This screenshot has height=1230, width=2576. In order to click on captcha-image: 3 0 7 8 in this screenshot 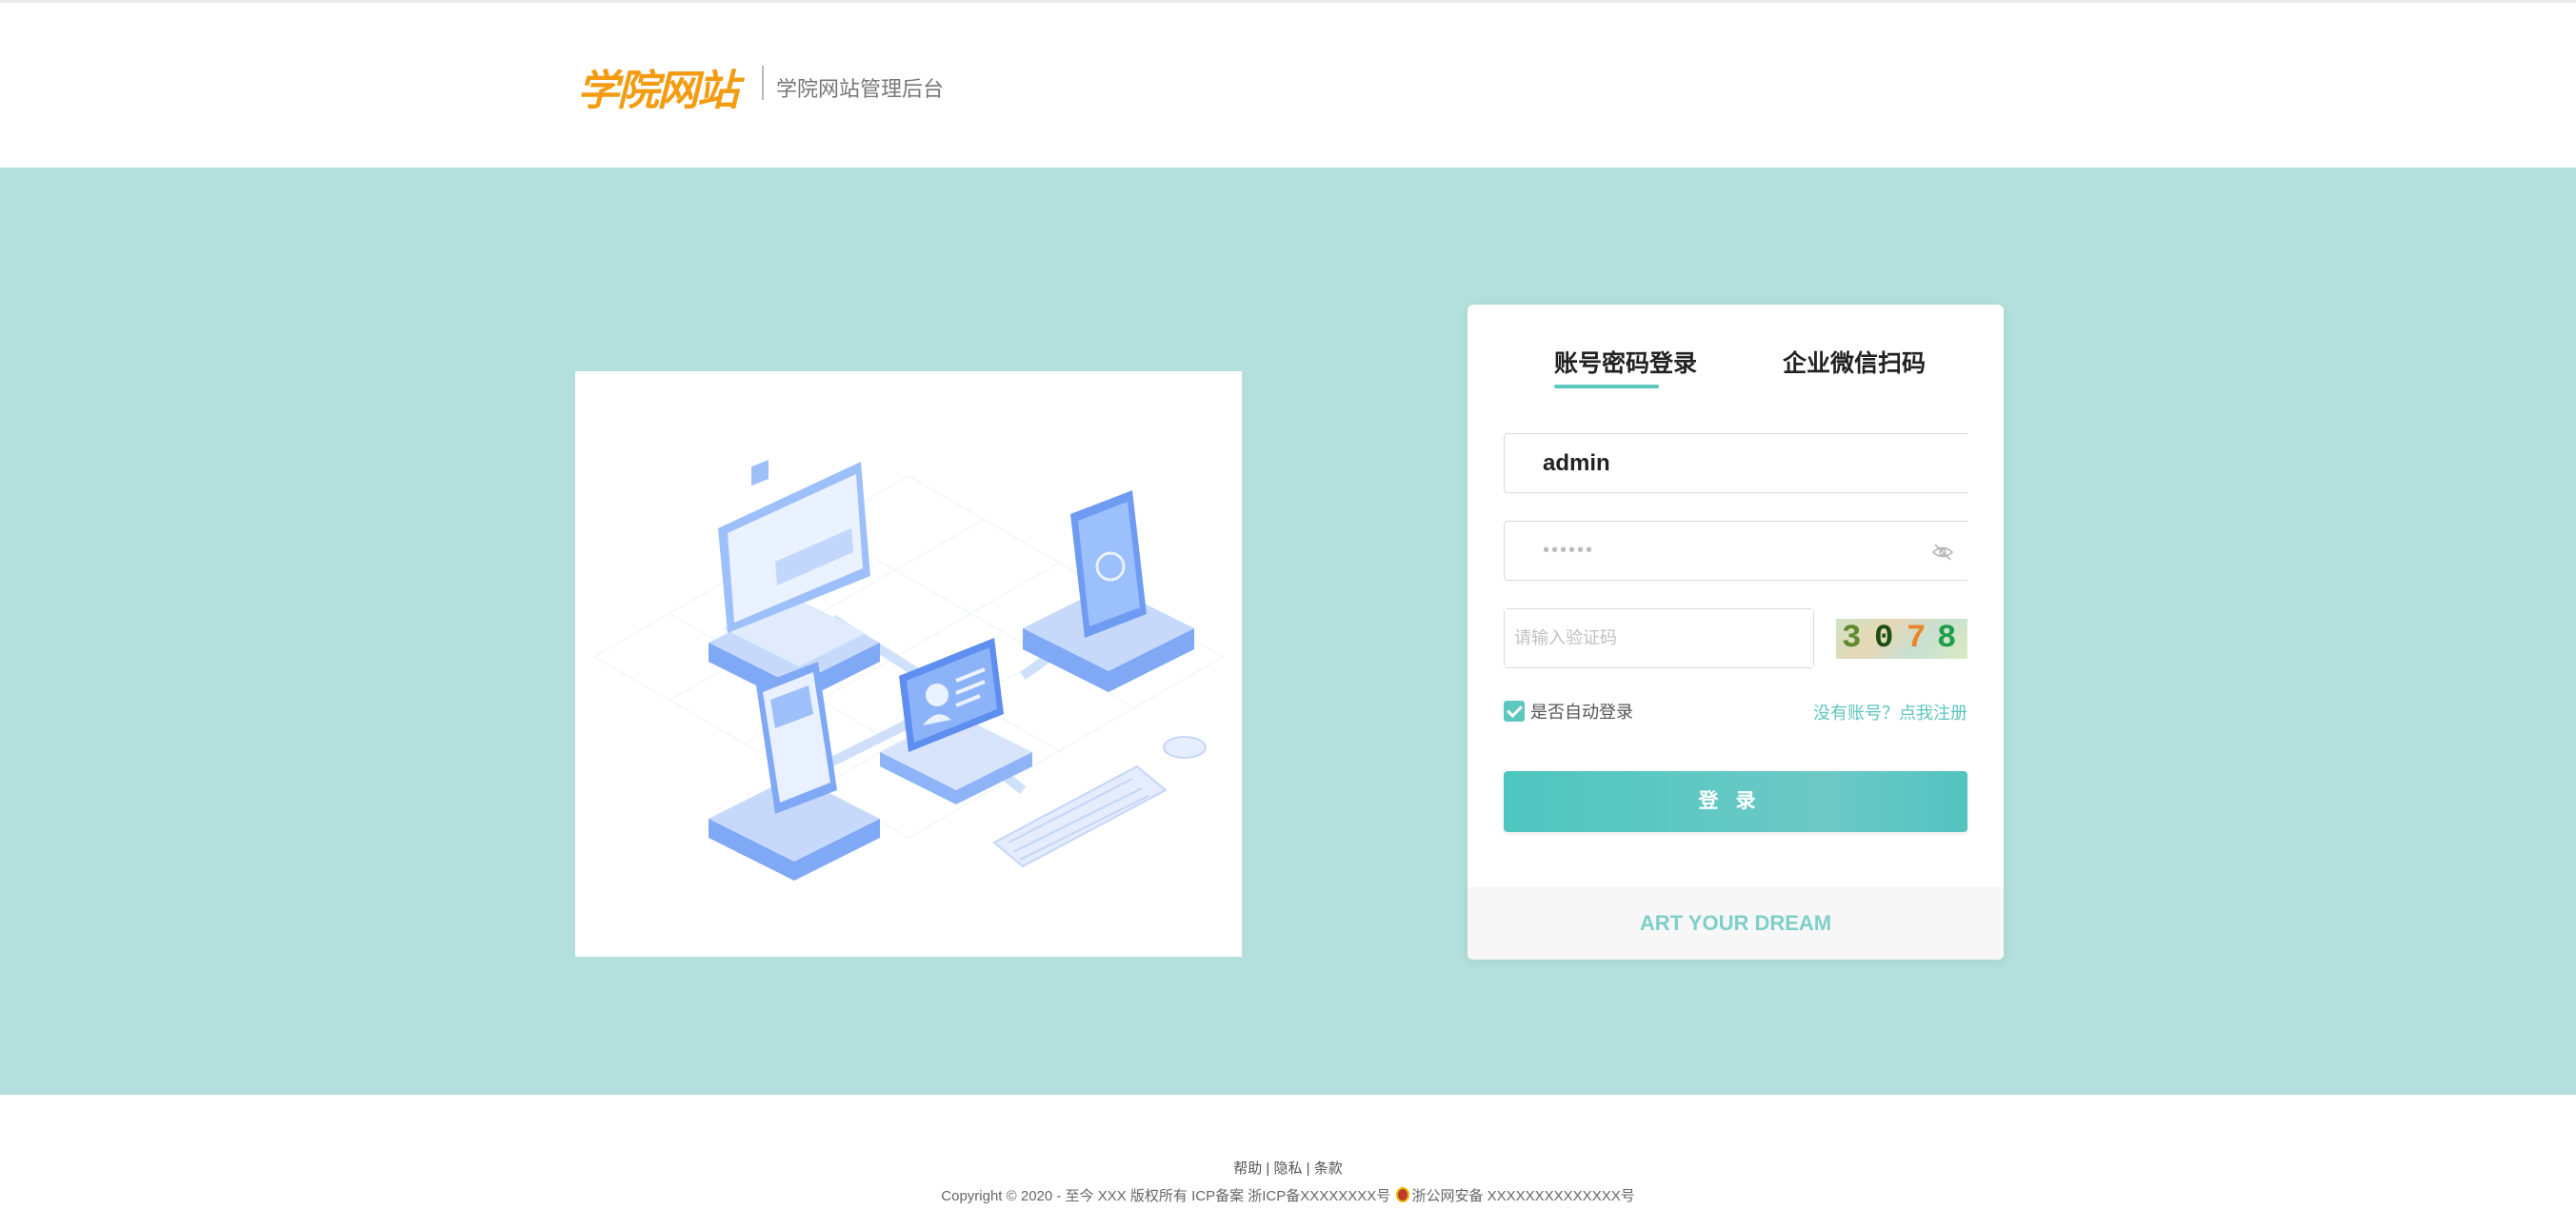, I will do `click(1901, 639)`.